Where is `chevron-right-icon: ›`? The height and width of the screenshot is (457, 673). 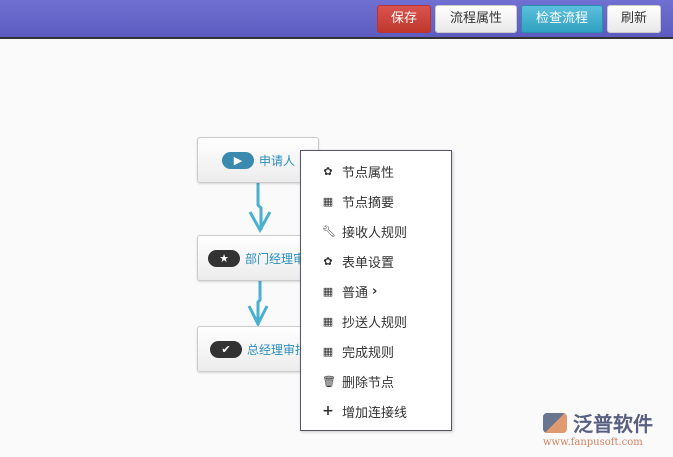 chevron-right-icon: › is located at coordinates (375, 291).